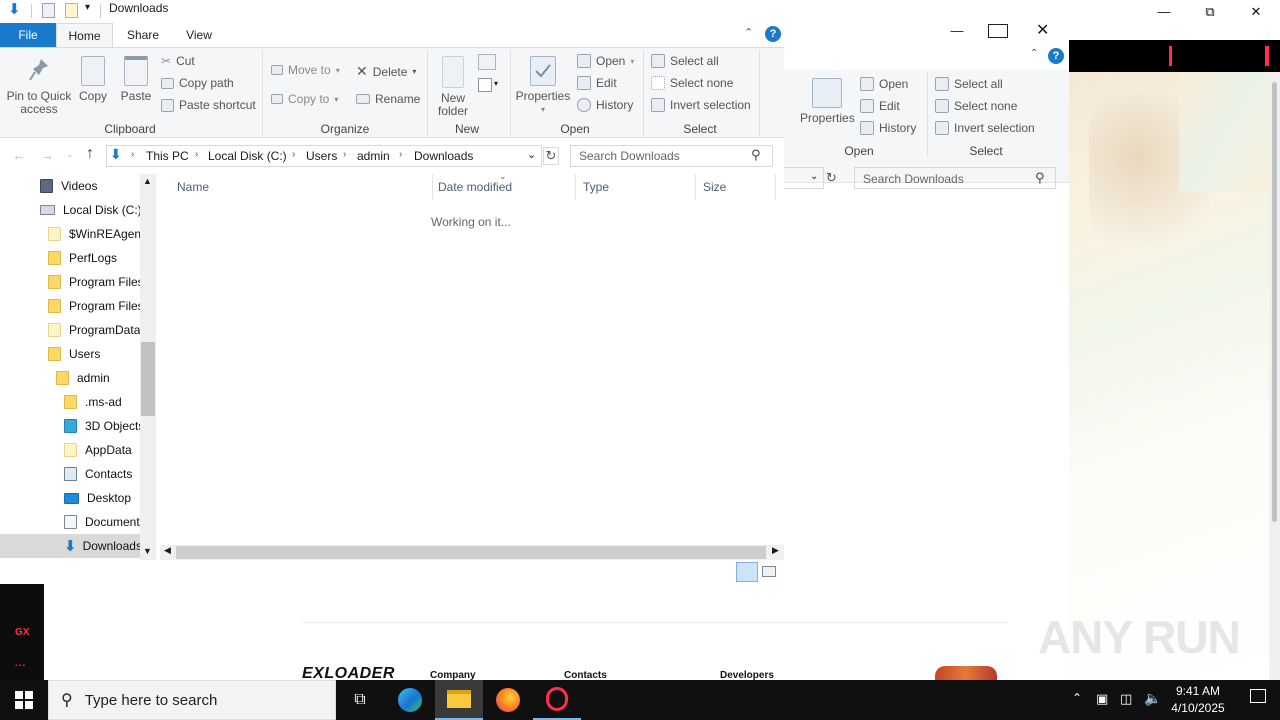  Describe the element at coordinates (70, 546) in the screenshot. I see `nav-item-downloads: ⬇ Downloads` at that location.